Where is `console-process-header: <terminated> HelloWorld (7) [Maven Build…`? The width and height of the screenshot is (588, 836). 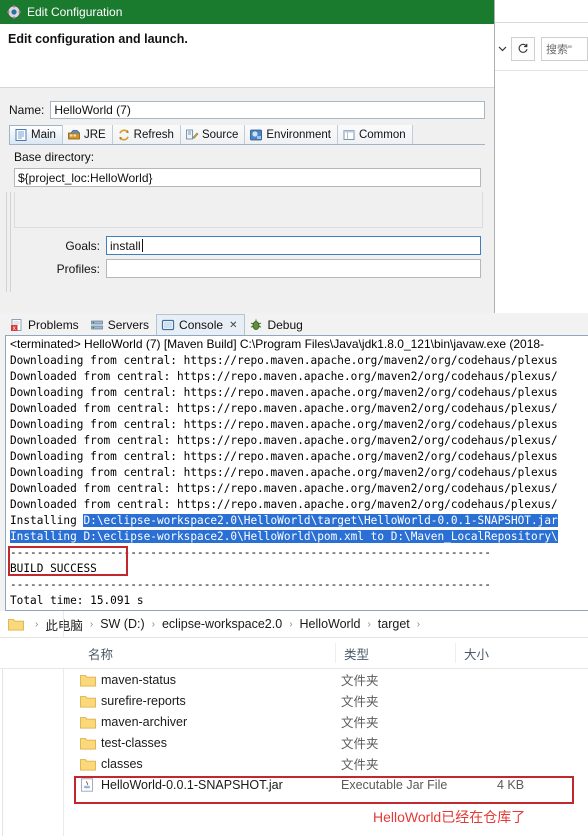
console-process-header: <terminated> HelloWorld (7) [Maven Build… is located at coordinates (277, 344).